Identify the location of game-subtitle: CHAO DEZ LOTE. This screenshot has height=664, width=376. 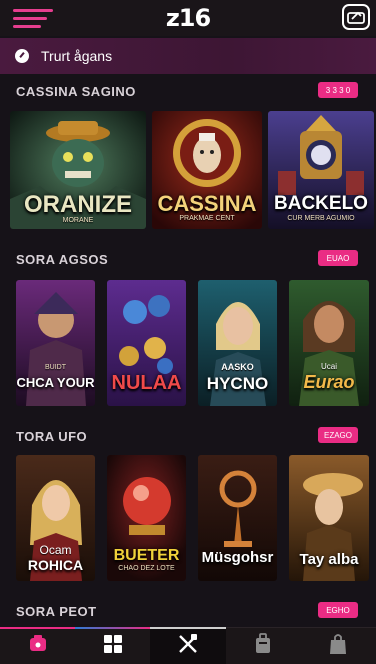
(146, 568).